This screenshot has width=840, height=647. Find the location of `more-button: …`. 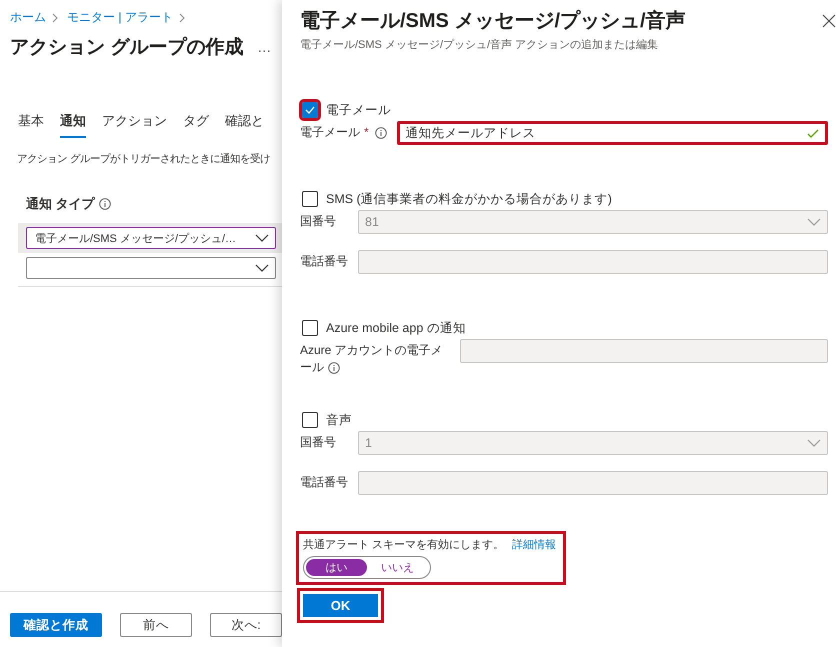

more-button: … is located at coordinates (264, 47).